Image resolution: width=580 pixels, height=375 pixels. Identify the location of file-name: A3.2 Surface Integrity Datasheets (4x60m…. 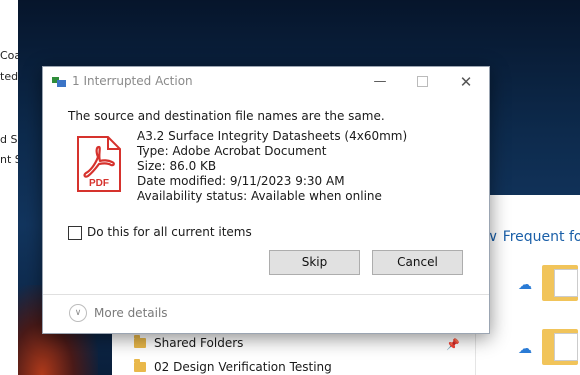
(272, 136).